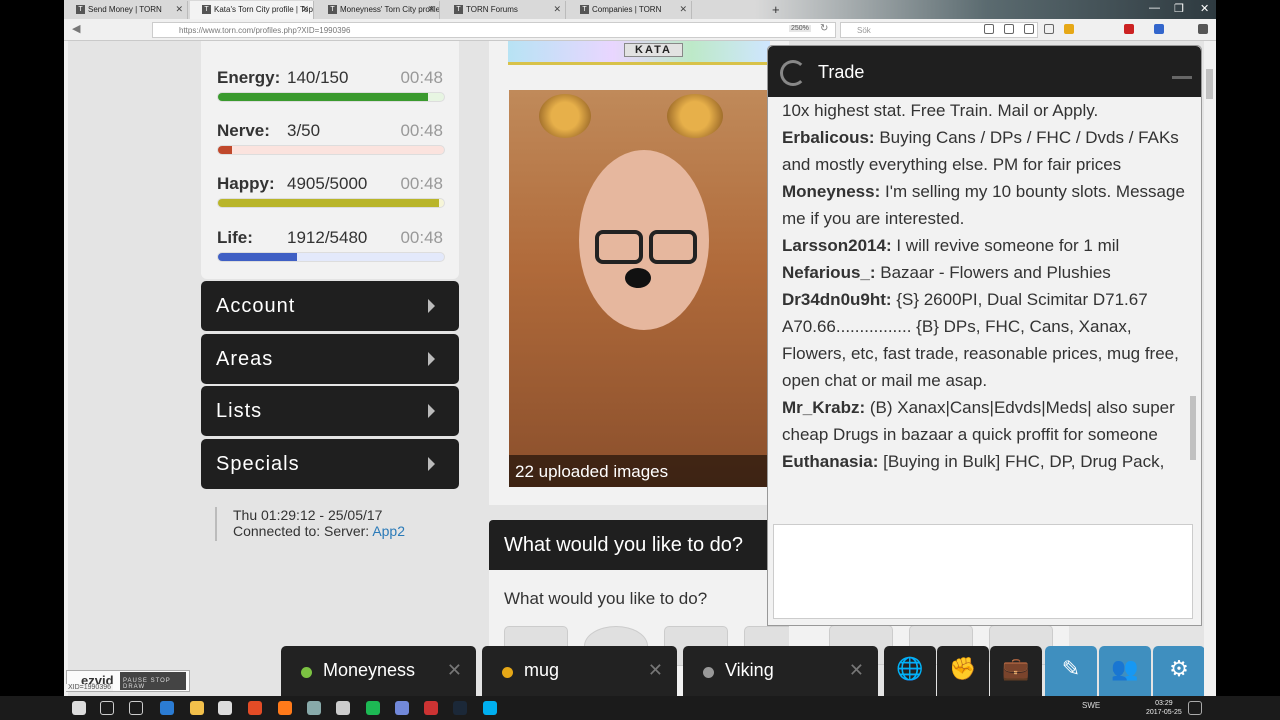 Image resolution: width=1280 pixels, height=720 pixels. I want to click on company-chat-button: 💼, so click(1016, 671).